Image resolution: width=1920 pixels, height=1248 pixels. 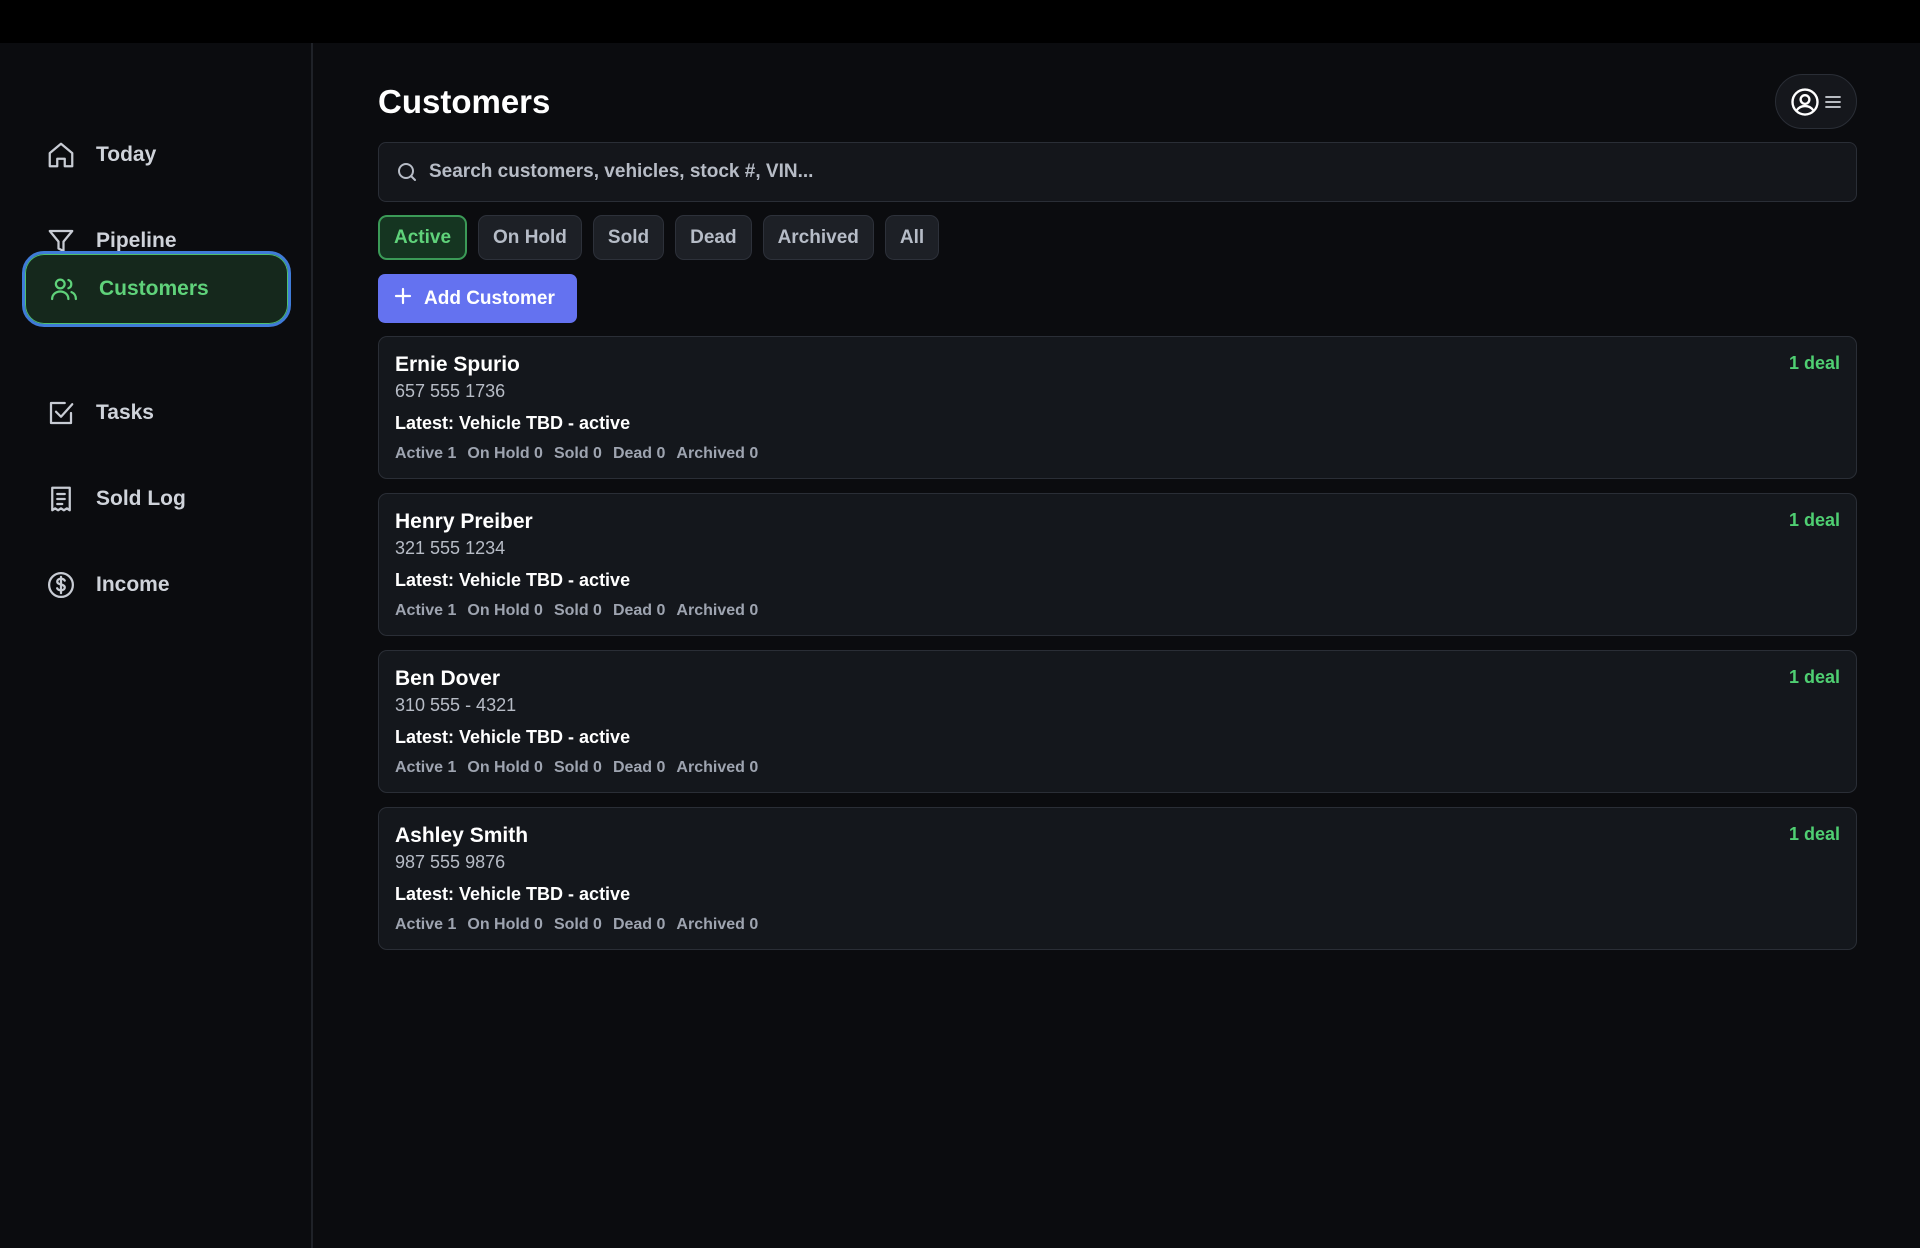 I want to click on status-filter-tabs: Active On Hold Sold Dead Archived All, so click(x=659, y=237).